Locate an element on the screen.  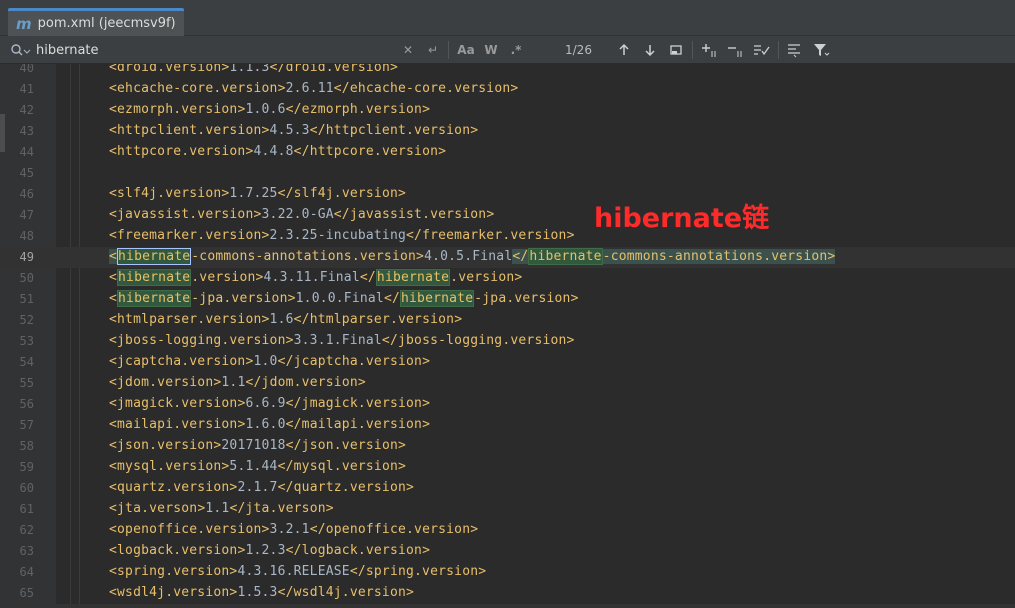
xml-tag-name: htmlparser.version is located at coordinates (189, 319).